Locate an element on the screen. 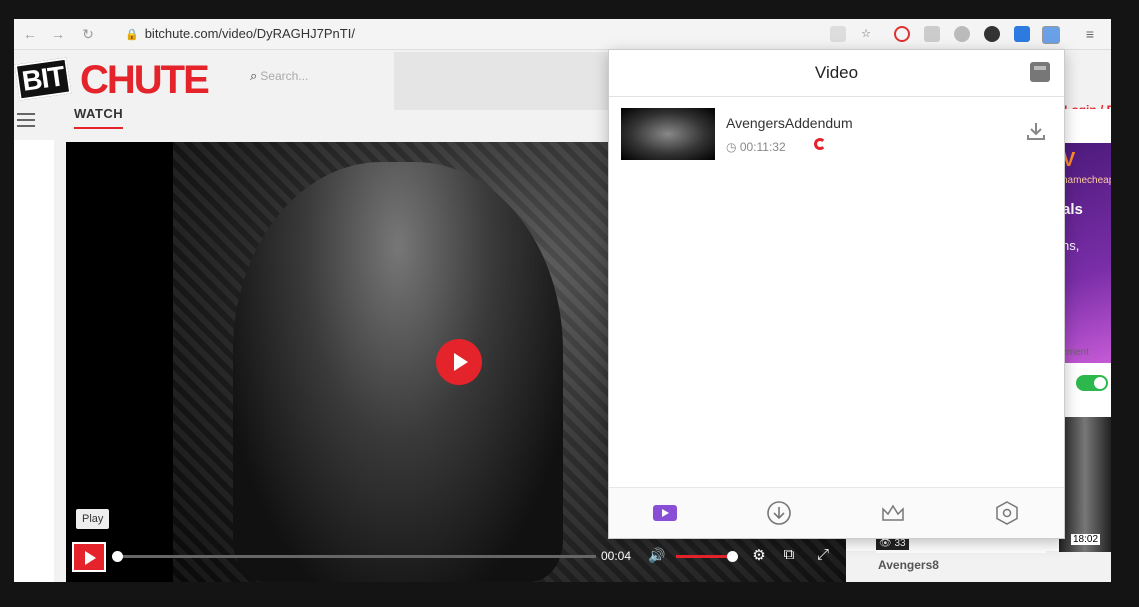  video-thumbnail is located at coordinates (668, 134).